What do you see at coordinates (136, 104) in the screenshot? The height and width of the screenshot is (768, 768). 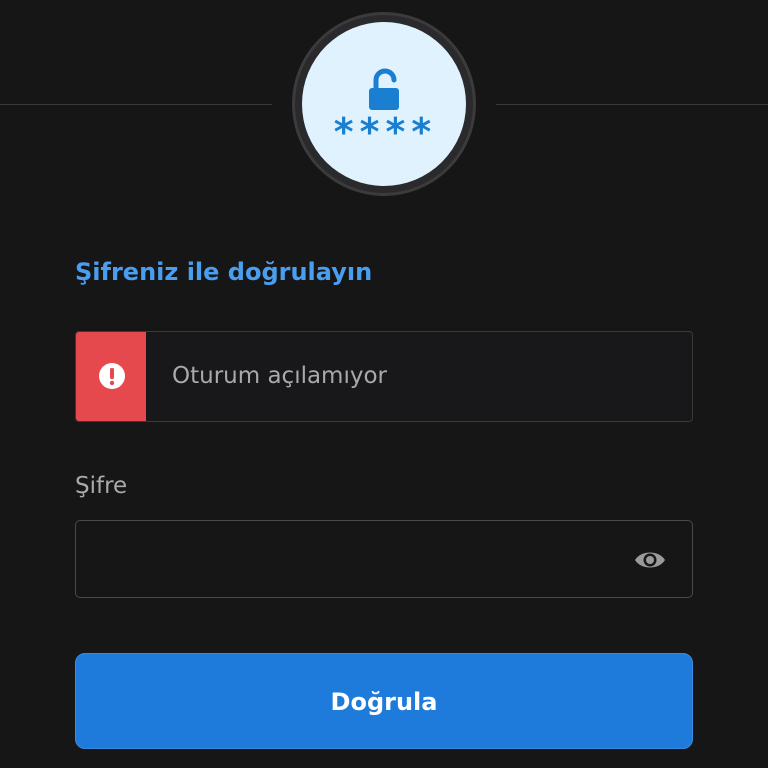 I see `header-divider-left` at bounding box center [136, 104].